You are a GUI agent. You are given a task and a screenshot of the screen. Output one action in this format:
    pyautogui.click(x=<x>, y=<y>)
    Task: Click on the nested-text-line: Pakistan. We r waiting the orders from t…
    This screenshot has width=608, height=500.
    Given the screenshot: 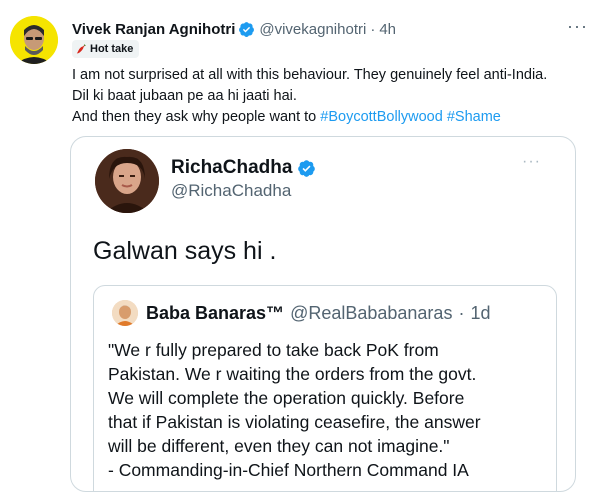 What is the action you would take?
    pyautogui.click(x=292, y=374)
    